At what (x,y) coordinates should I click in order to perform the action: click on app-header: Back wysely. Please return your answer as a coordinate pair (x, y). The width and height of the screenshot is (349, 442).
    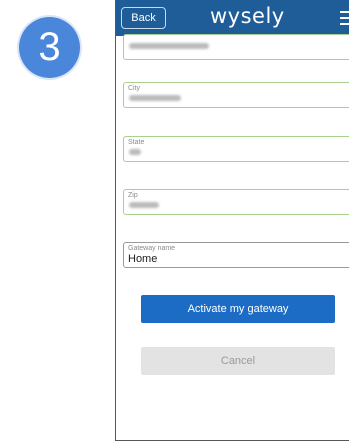
    Looking at the image, I should click on (232, 18).